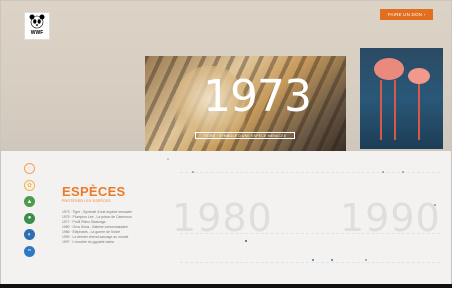  Describe the element at coordinates (37, 33) in the screenshot. I see `logo-text: WWF` at that location.